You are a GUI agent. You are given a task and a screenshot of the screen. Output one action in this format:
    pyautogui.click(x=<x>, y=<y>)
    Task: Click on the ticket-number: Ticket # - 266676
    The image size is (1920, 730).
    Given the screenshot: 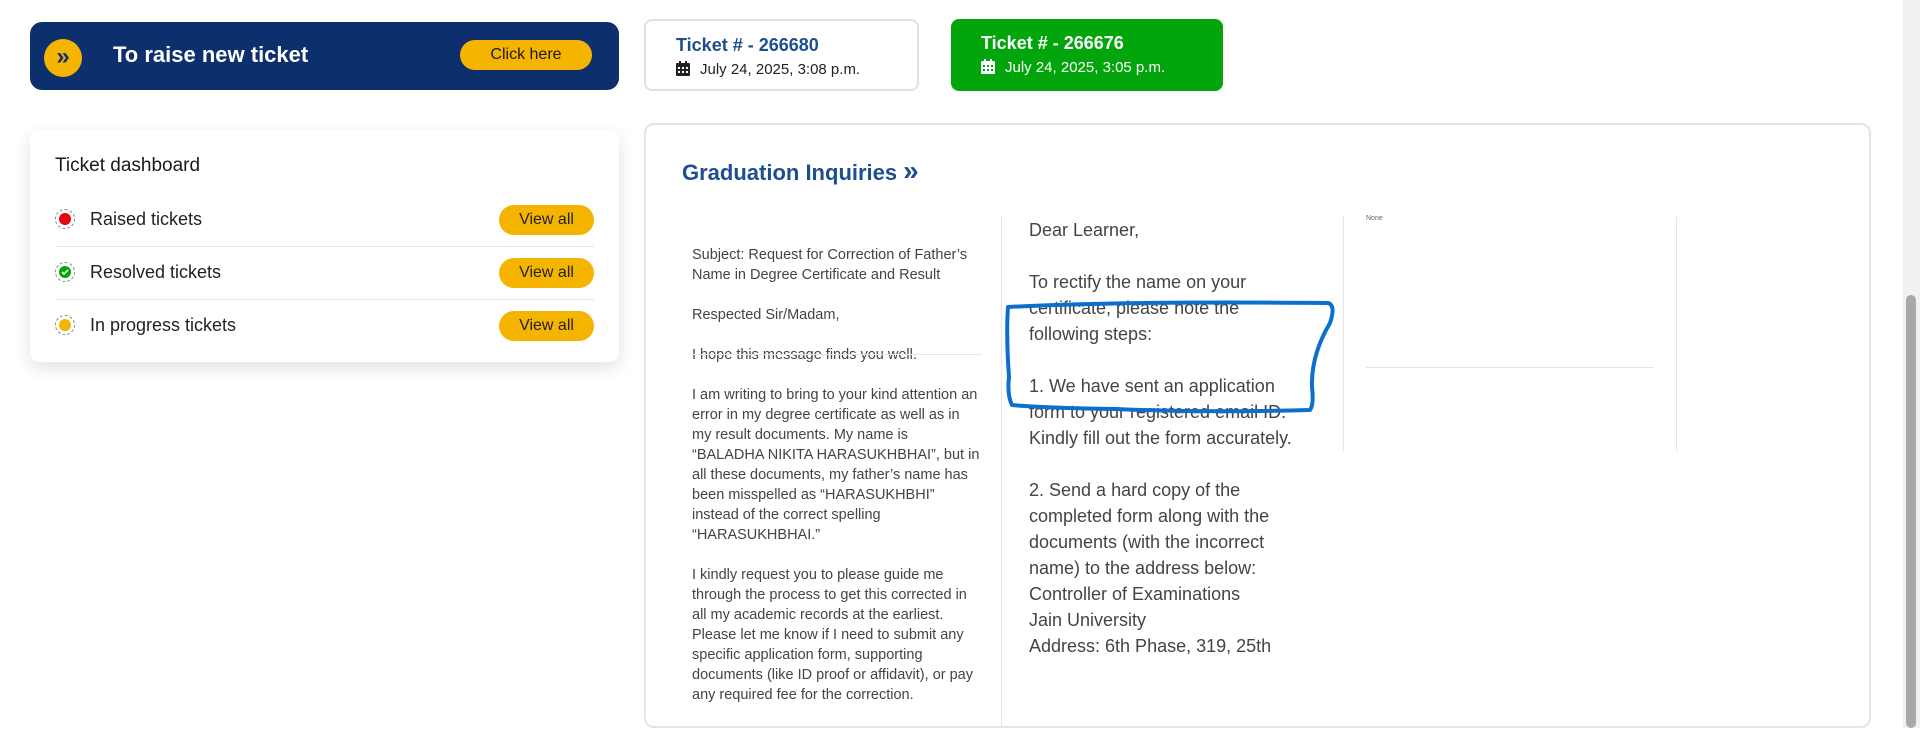 What is the action you would take?
    pyautogui.click(x=1052, y=43)
    